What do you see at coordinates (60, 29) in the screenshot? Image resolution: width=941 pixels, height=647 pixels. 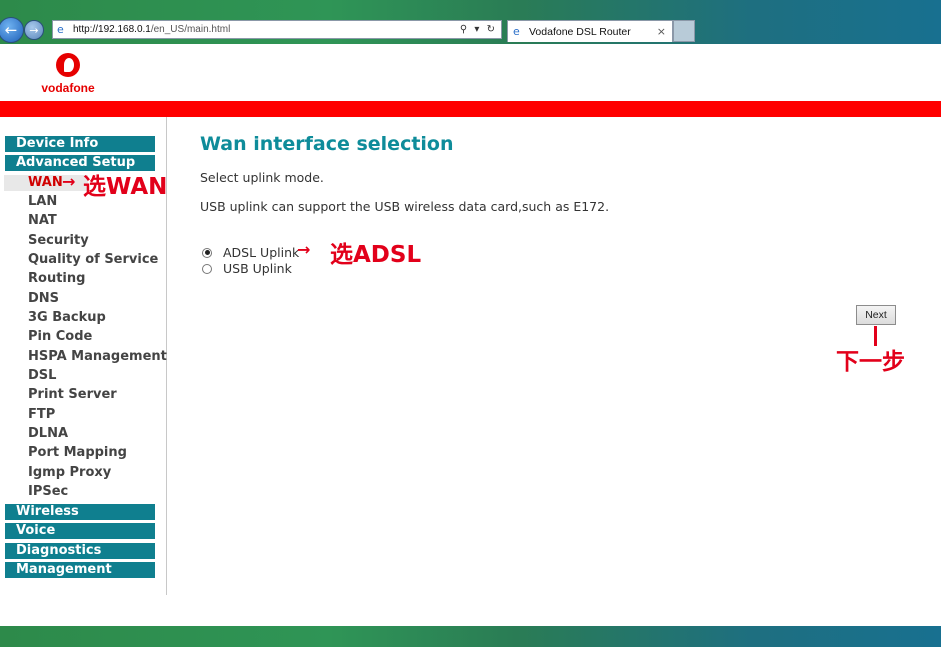 I see `ie-page-icon: e` at bounding box center [60, 29].